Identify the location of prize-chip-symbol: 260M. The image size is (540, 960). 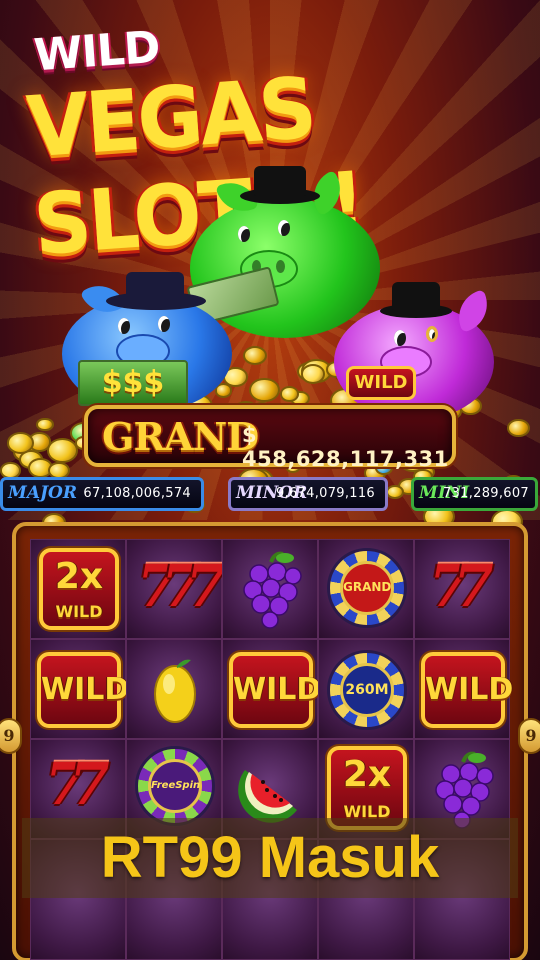
(367, 690).